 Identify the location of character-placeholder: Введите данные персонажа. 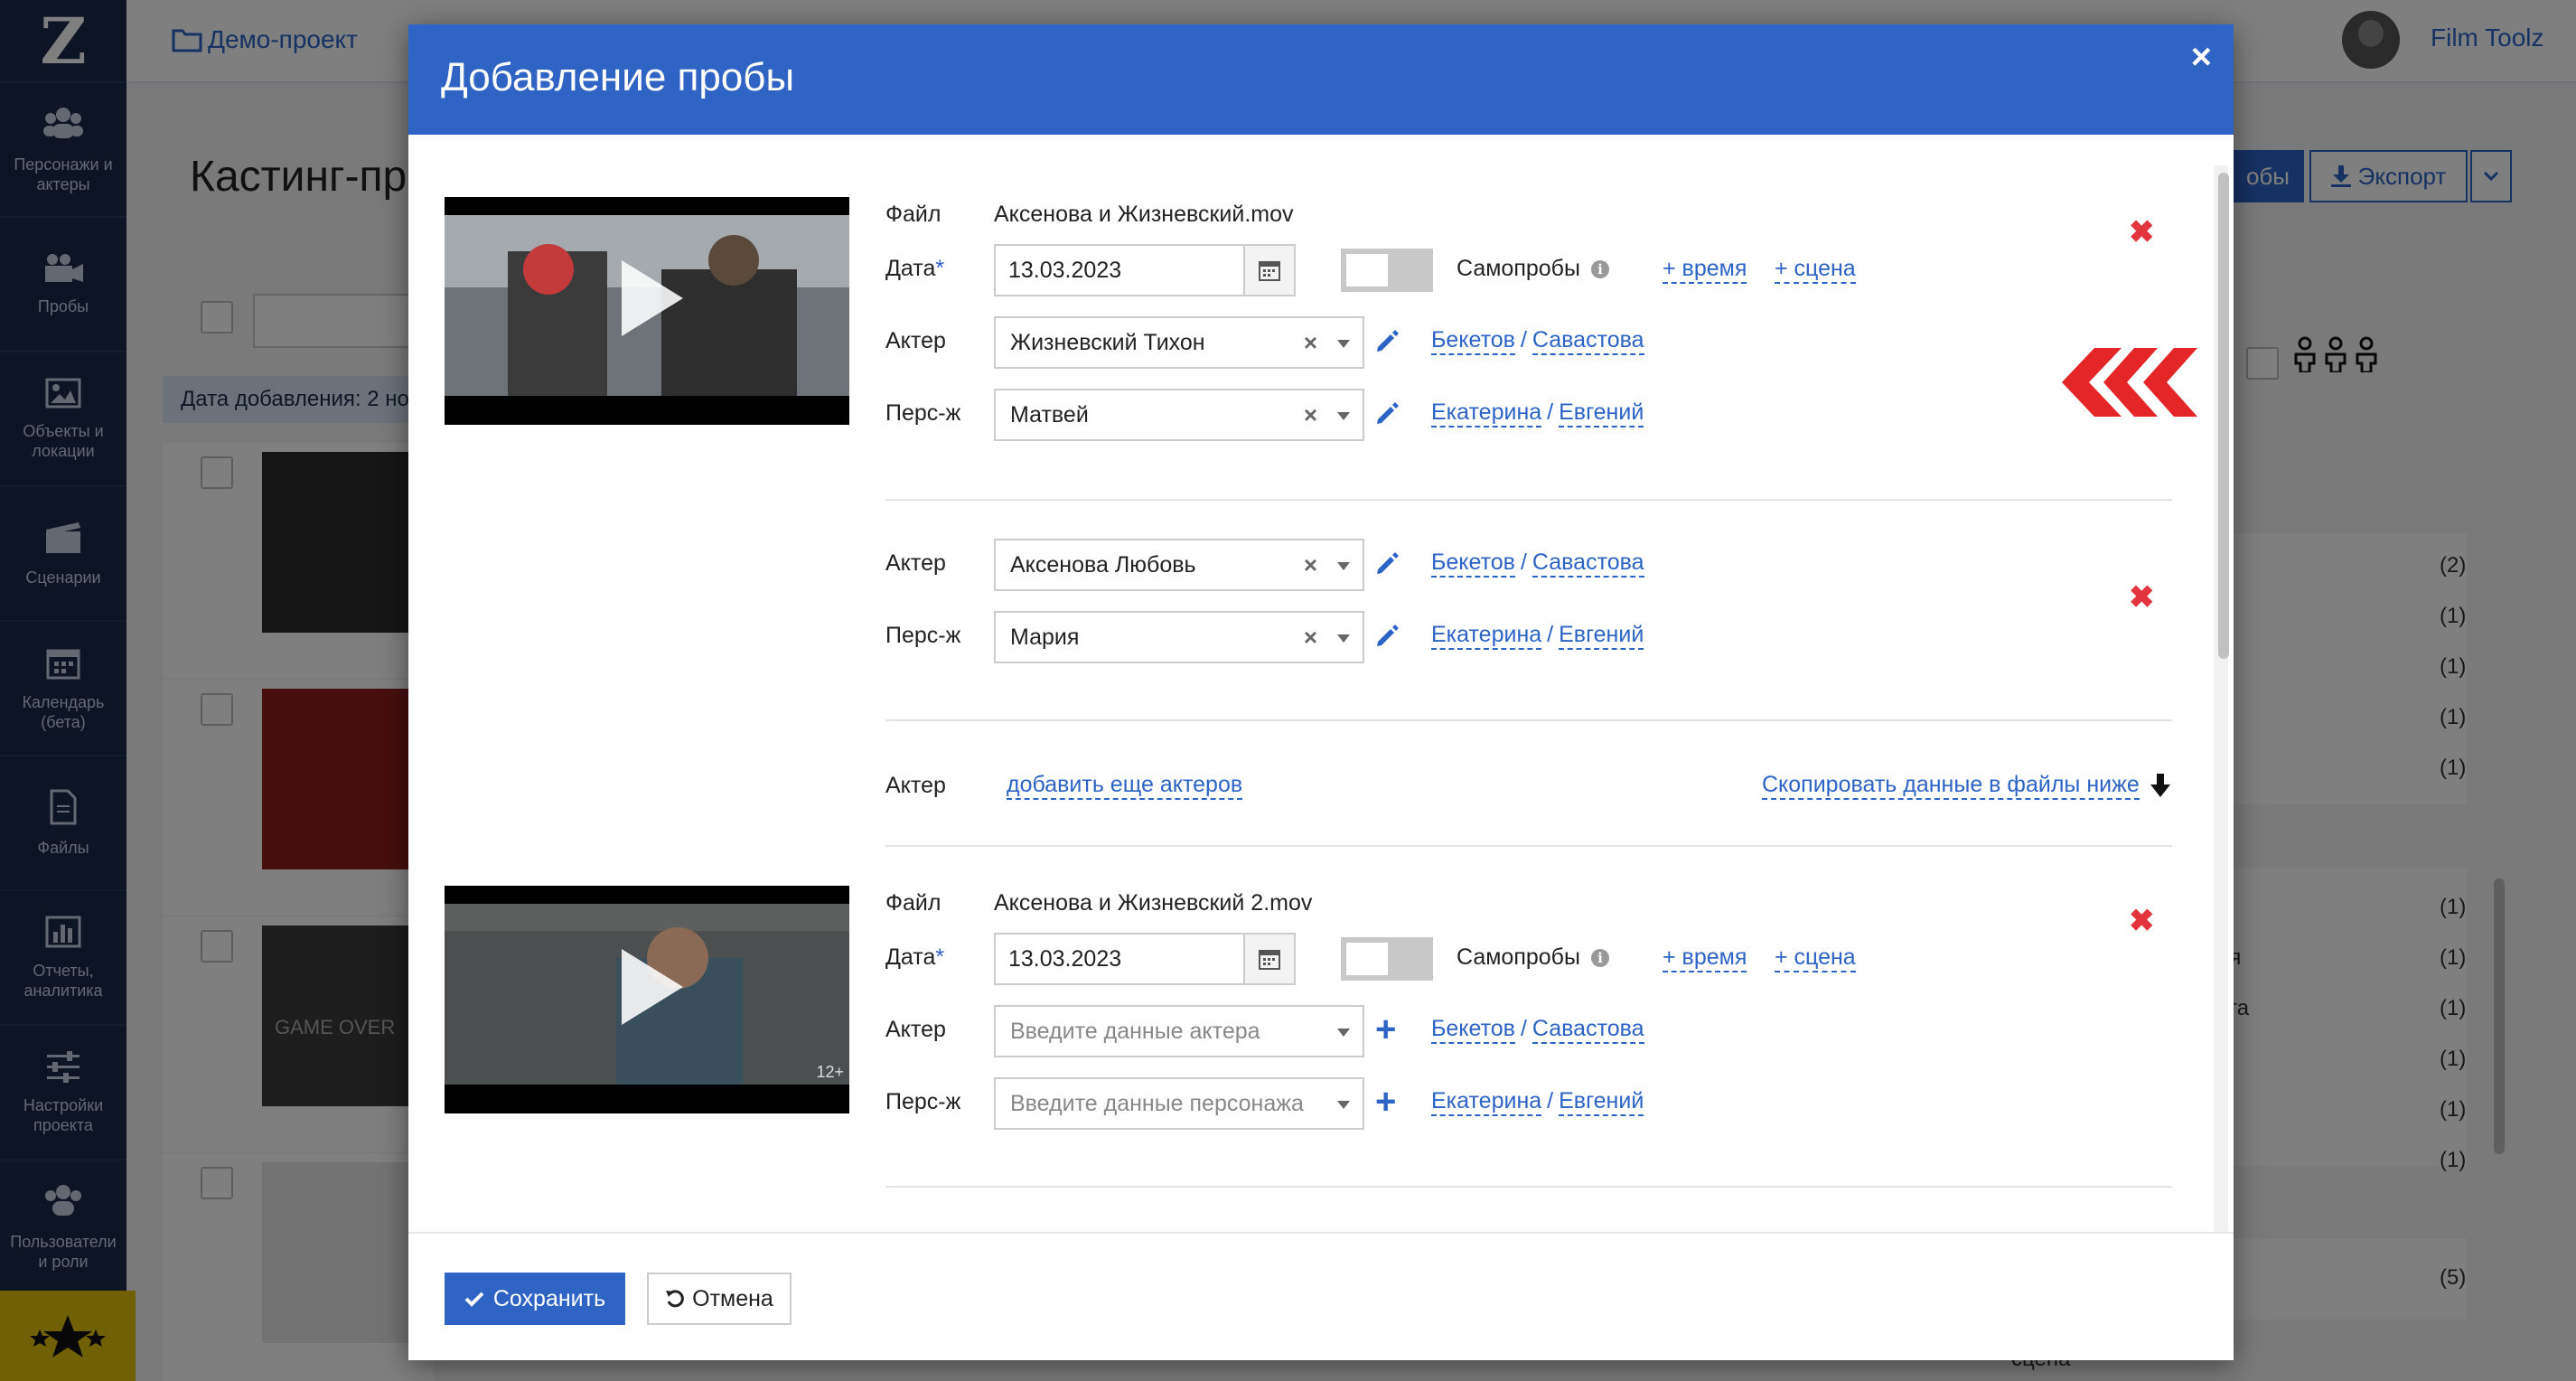
(1157, 1103).